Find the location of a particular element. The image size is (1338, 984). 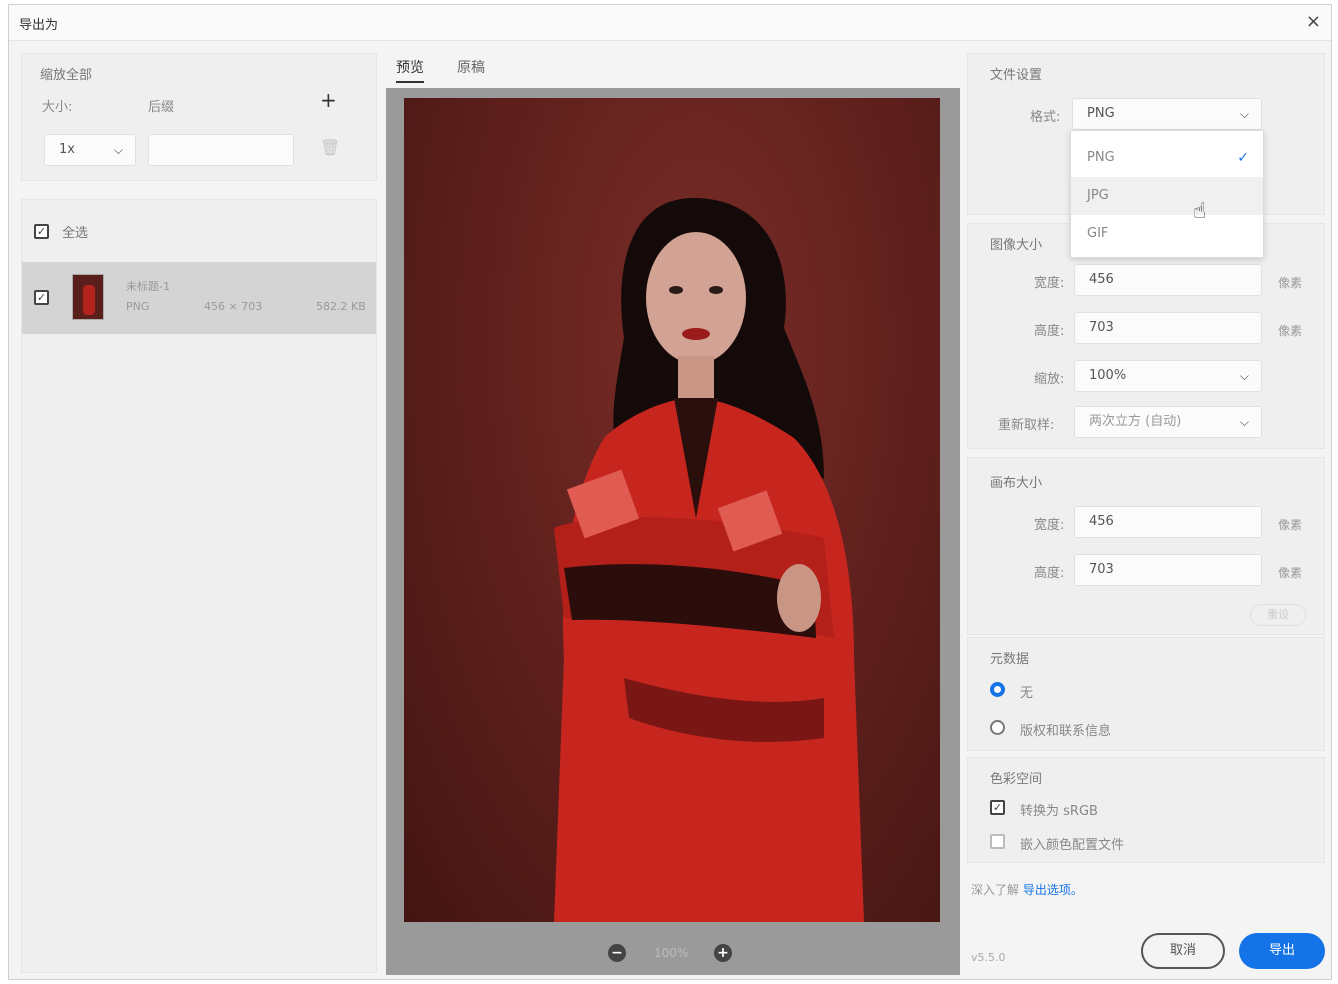

size-label: 大小: is located at coordinates (57, 107).